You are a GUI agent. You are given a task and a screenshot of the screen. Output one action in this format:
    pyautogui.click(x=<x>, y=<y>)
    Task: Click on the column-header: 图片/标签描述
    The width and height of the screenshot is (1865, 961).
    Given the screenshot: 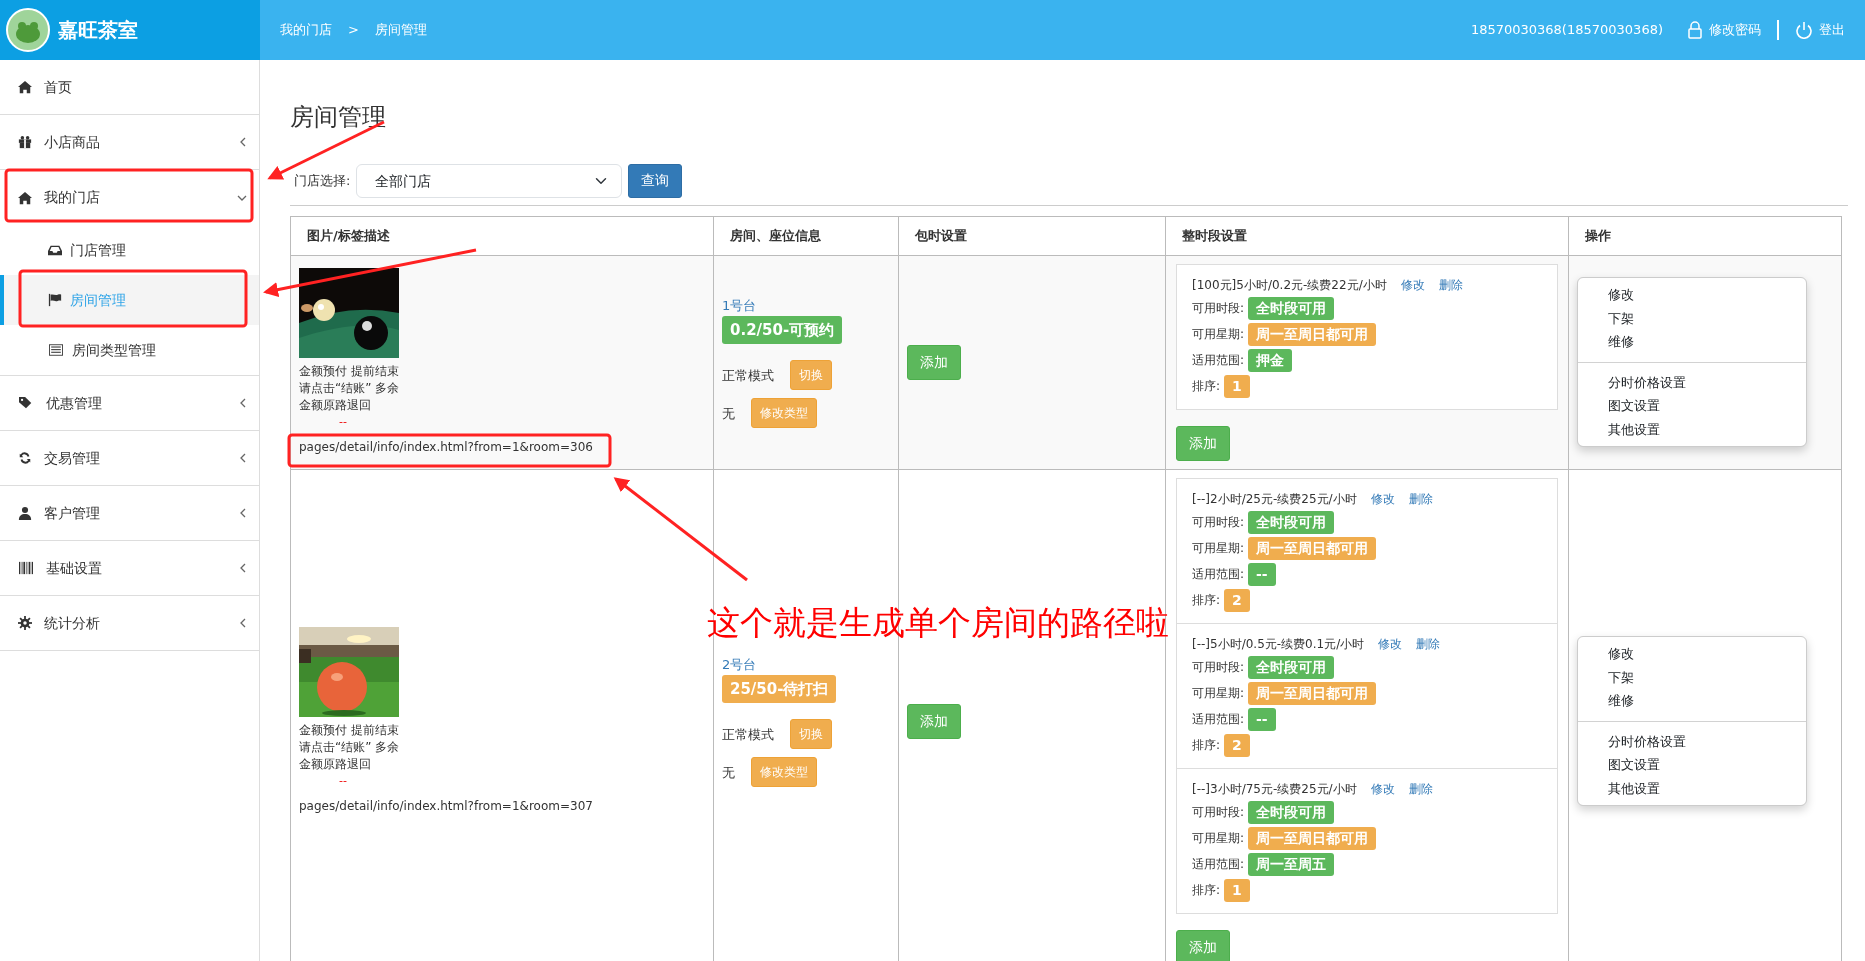 What is the action you would take?
    pyautogui.click(x=502, y=236)
    